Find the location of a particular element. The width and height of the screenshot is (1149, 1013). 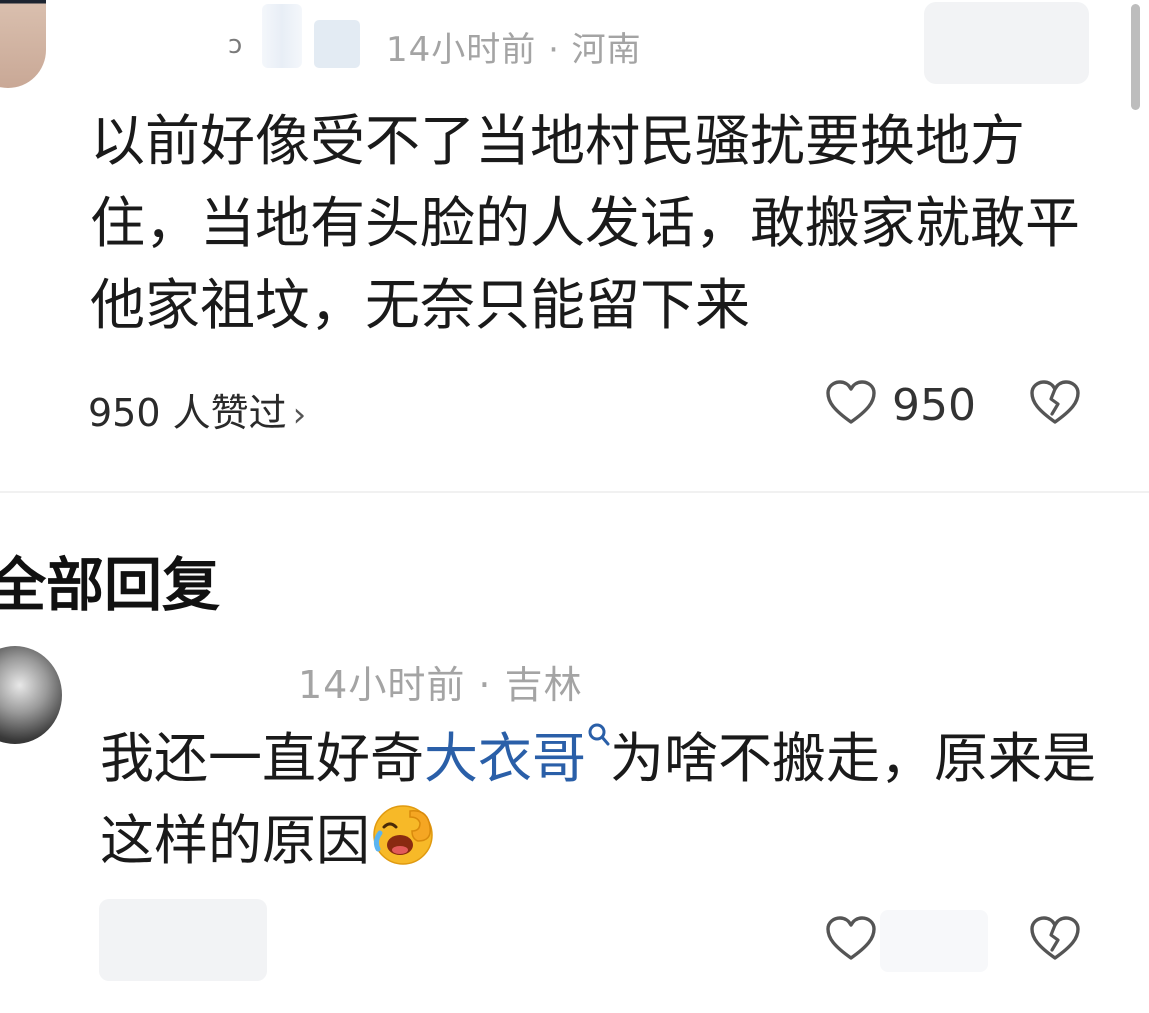

commenter-name-fragment: ɔ is located at coordinates (235, 45).